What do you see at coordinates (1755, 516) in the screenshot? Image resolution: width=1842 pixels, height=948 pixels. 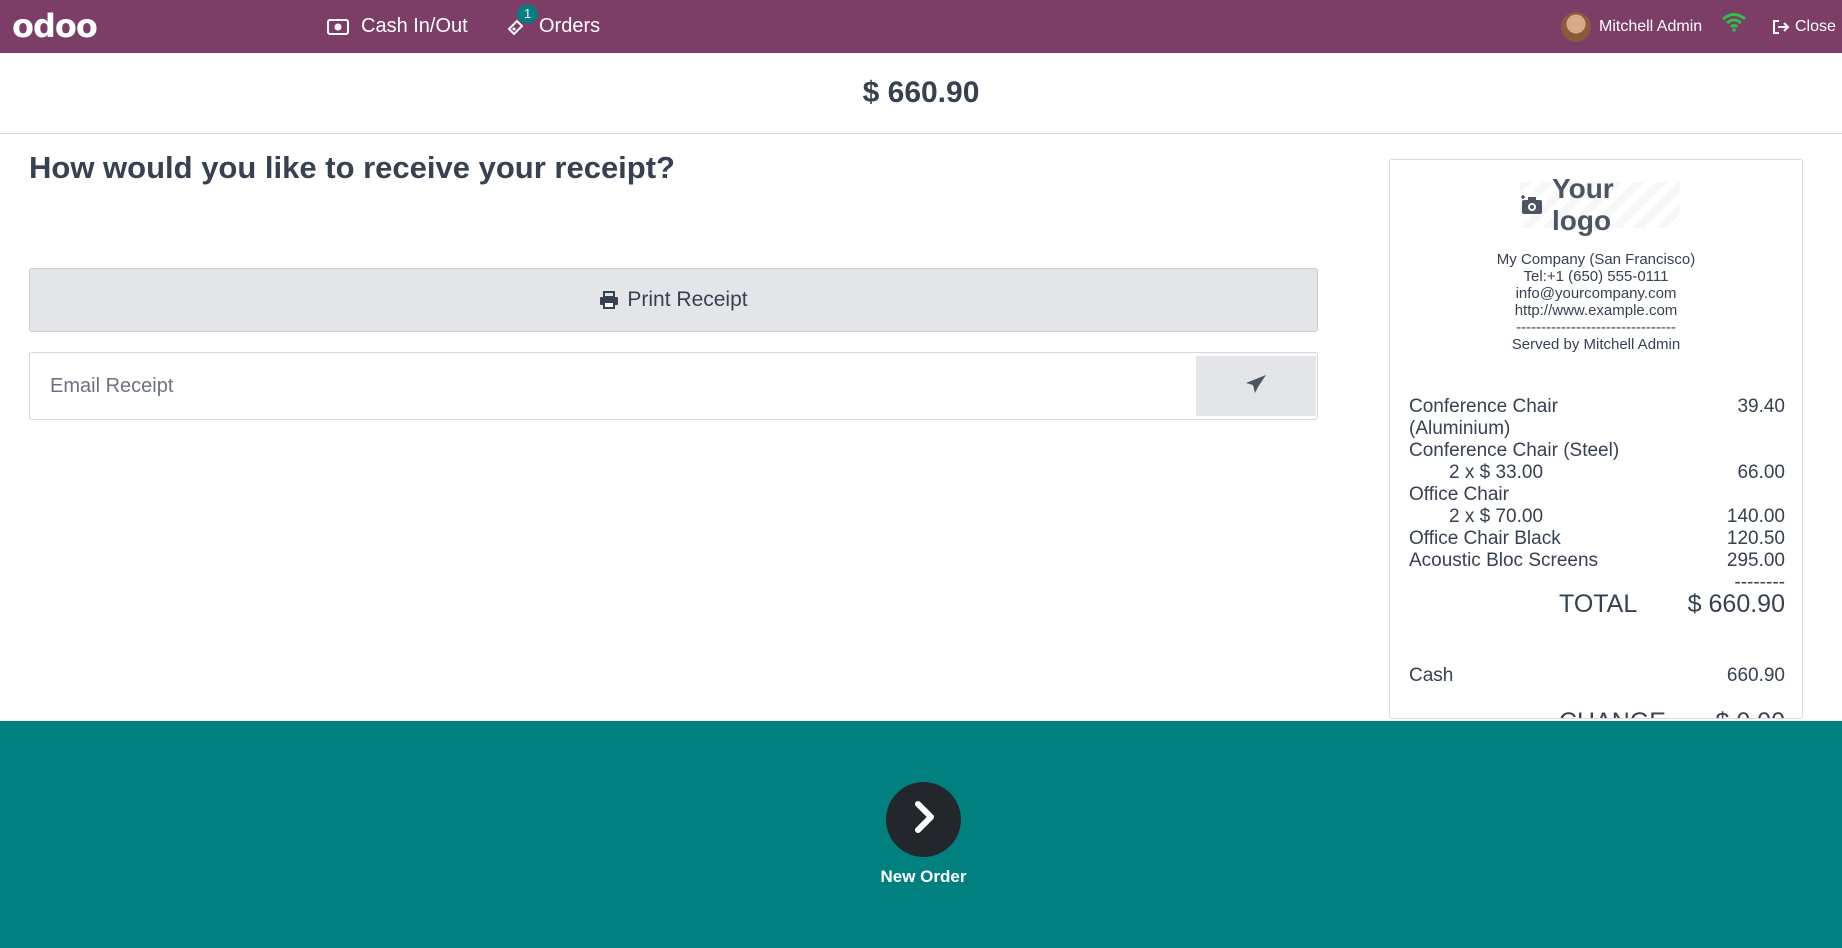 I see `line-price: 140.00` at bounding box center [1755, 516].